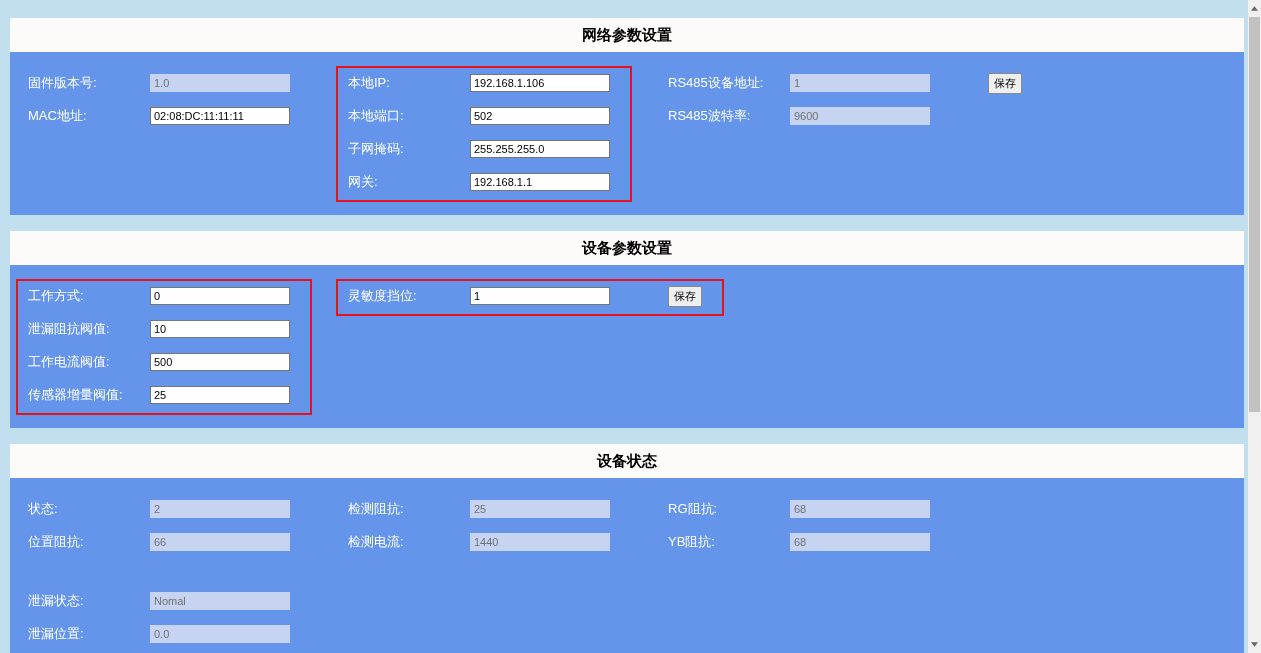 The height and width of the screenshot is (653, 1261). What do you see at coordinates (369, 83) in the screenshot?
I see `field-label: 本地IP:` at bounding box center [369, 83].